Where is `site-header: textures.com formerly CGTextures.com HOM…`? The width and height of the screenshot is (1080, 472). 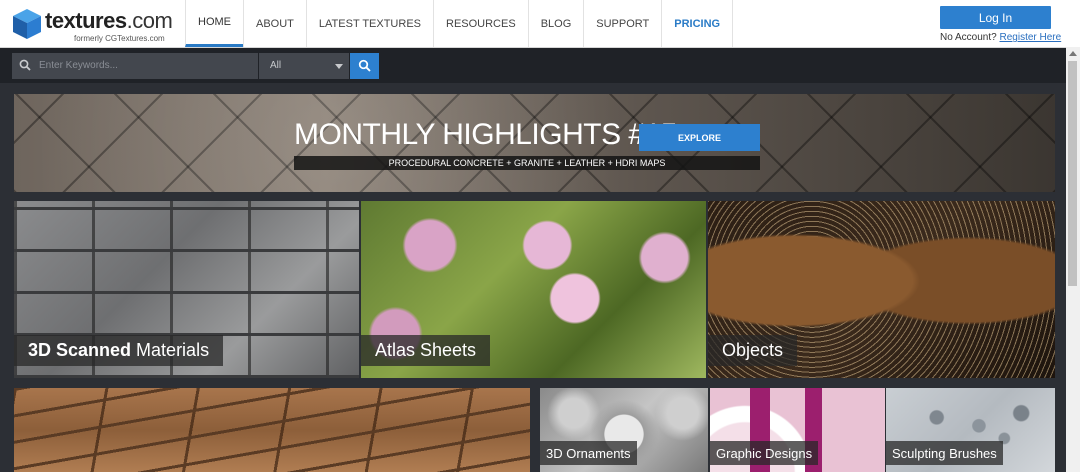
site-header: textures.com formerly CGTextures.com HOM… is located at coordinates (540, 24).